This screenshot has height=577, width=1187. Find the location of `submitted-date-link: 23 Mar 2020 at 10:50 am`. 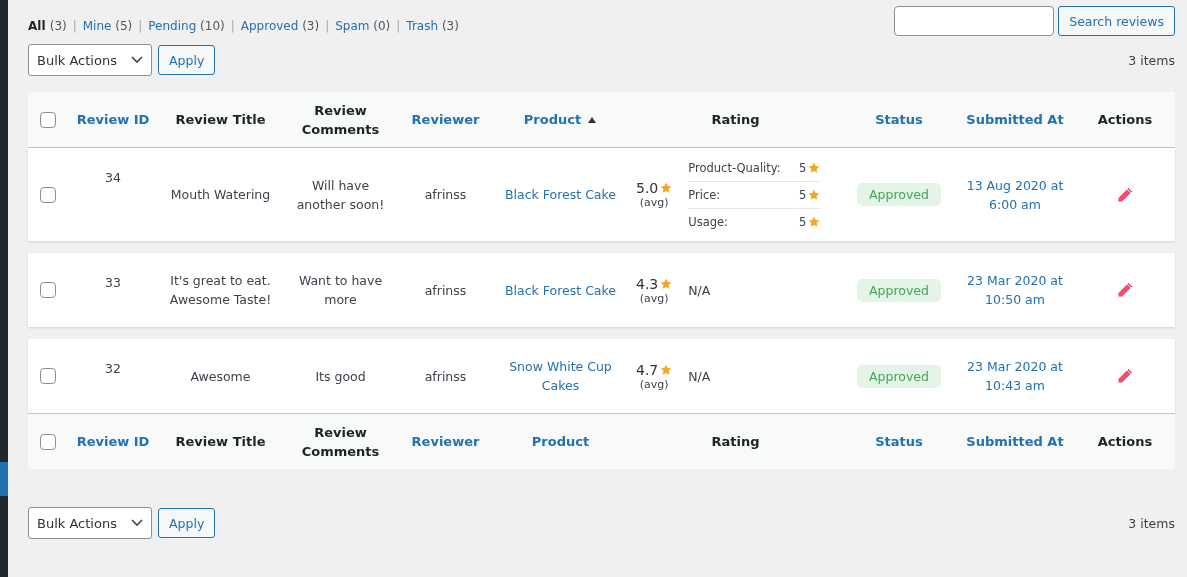

submitted-date-link: 23 Mar 2020 at 10:50 am is located at coordinates (1015, 290).